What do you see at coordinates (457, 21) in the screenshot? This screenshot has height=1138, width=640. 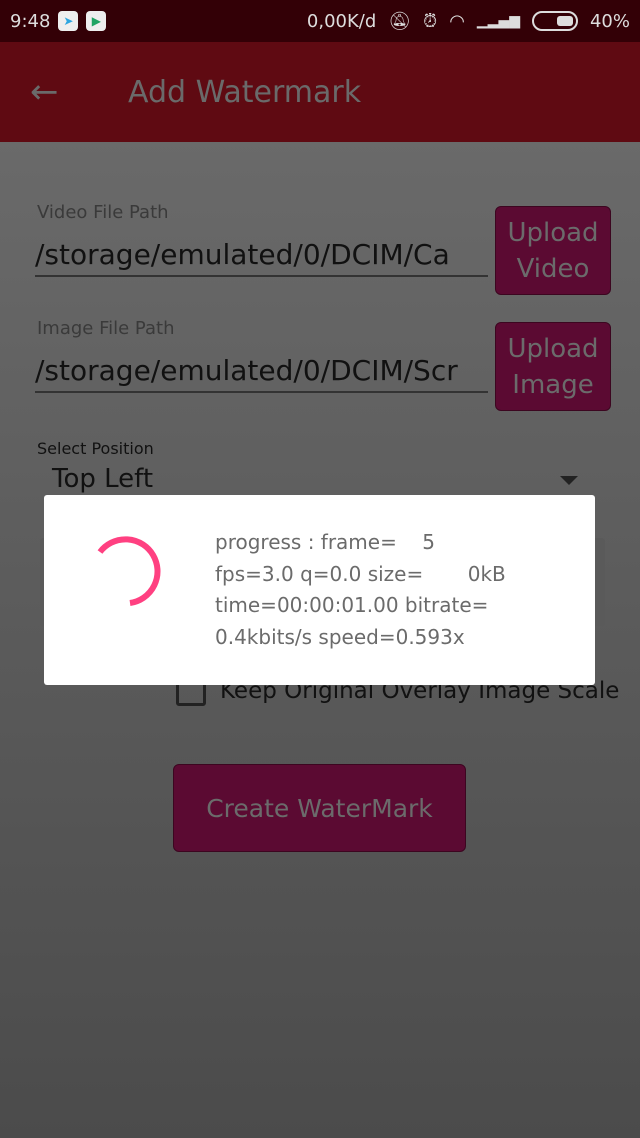 I see `wifi-icon: ◠` at bounding box center [457, 21].